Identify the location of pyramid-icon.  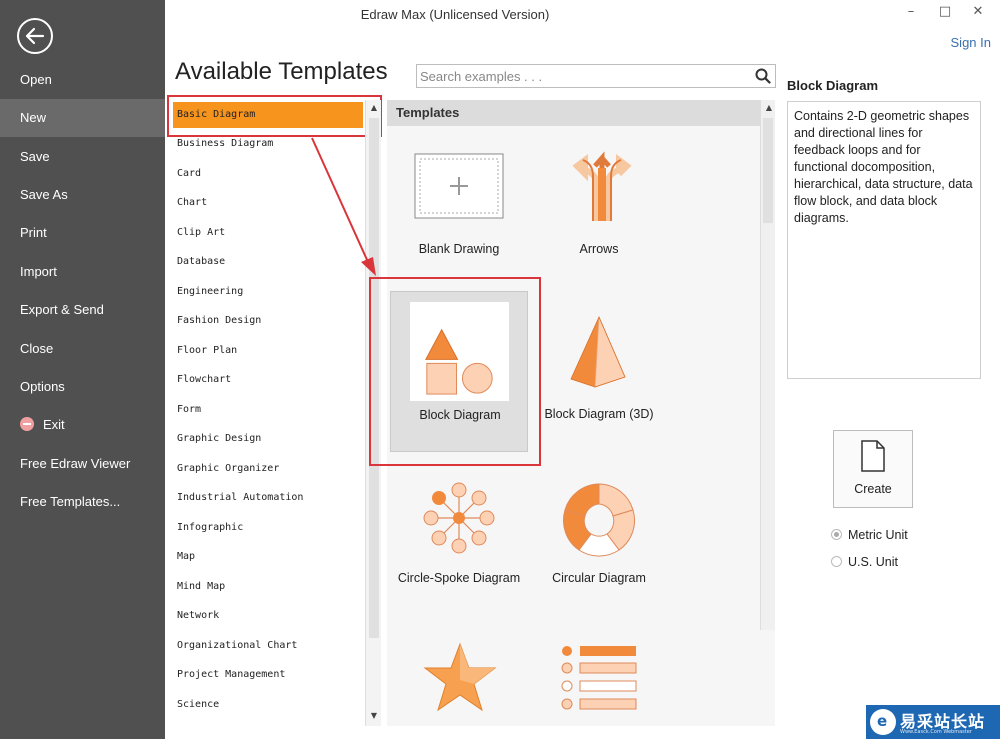
(598, 352).